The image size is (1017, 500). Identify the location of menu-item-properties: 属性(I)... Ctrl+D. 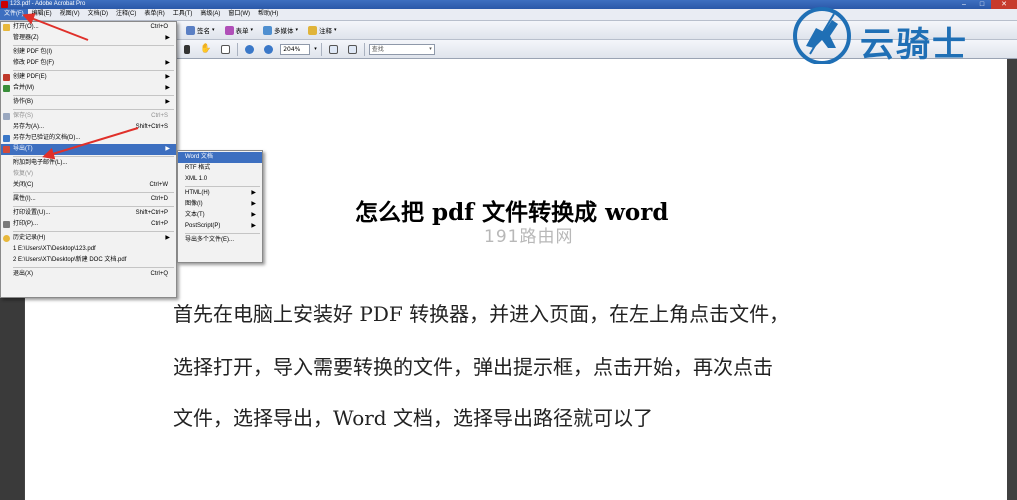
(88, 199).